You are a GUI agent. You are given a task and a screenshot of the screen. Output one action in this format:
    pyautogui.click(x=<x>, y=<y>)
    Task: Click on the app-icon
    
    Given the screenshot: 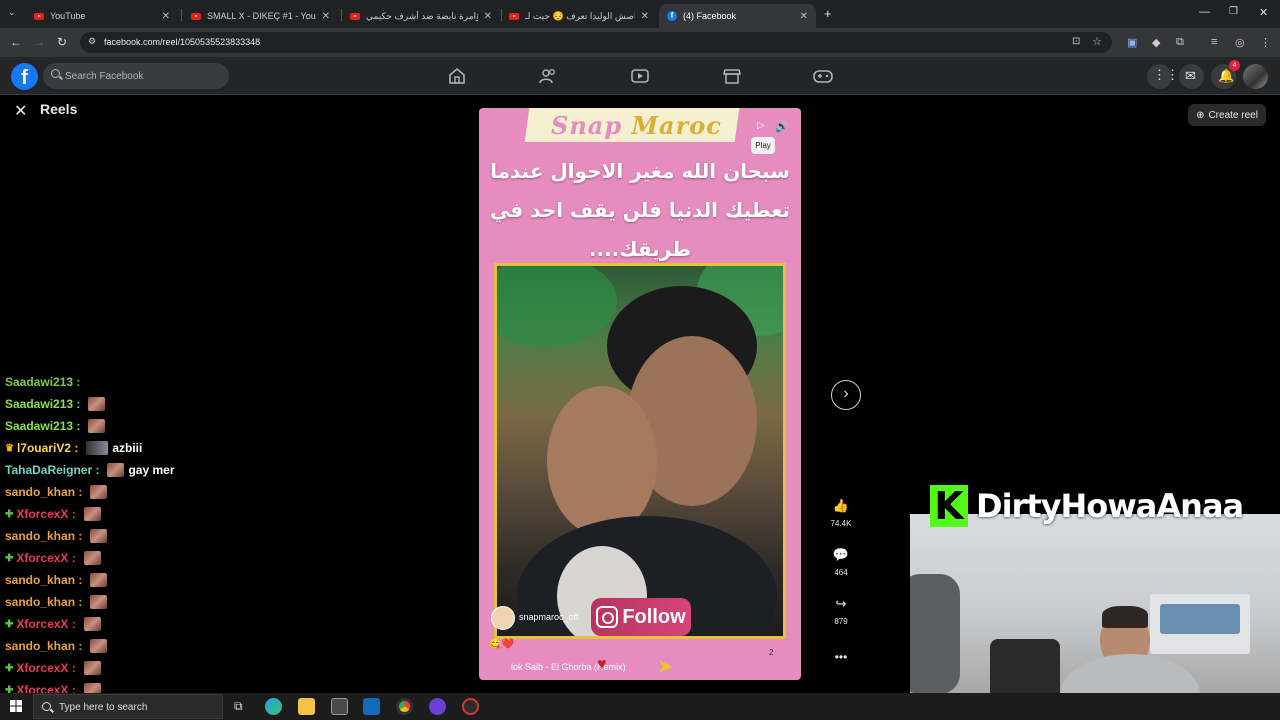 What is the action you would take?
    pyautogui.click(x=470, y=706)
    